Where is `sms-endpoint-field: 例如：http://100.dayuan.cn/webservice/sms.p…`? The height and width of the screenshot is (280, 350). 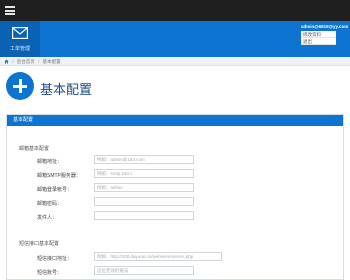 sms-endpoint-field: 例如：http://100.dayuan.cn/webservice/sms.p… is located at coordinates (158, 256).